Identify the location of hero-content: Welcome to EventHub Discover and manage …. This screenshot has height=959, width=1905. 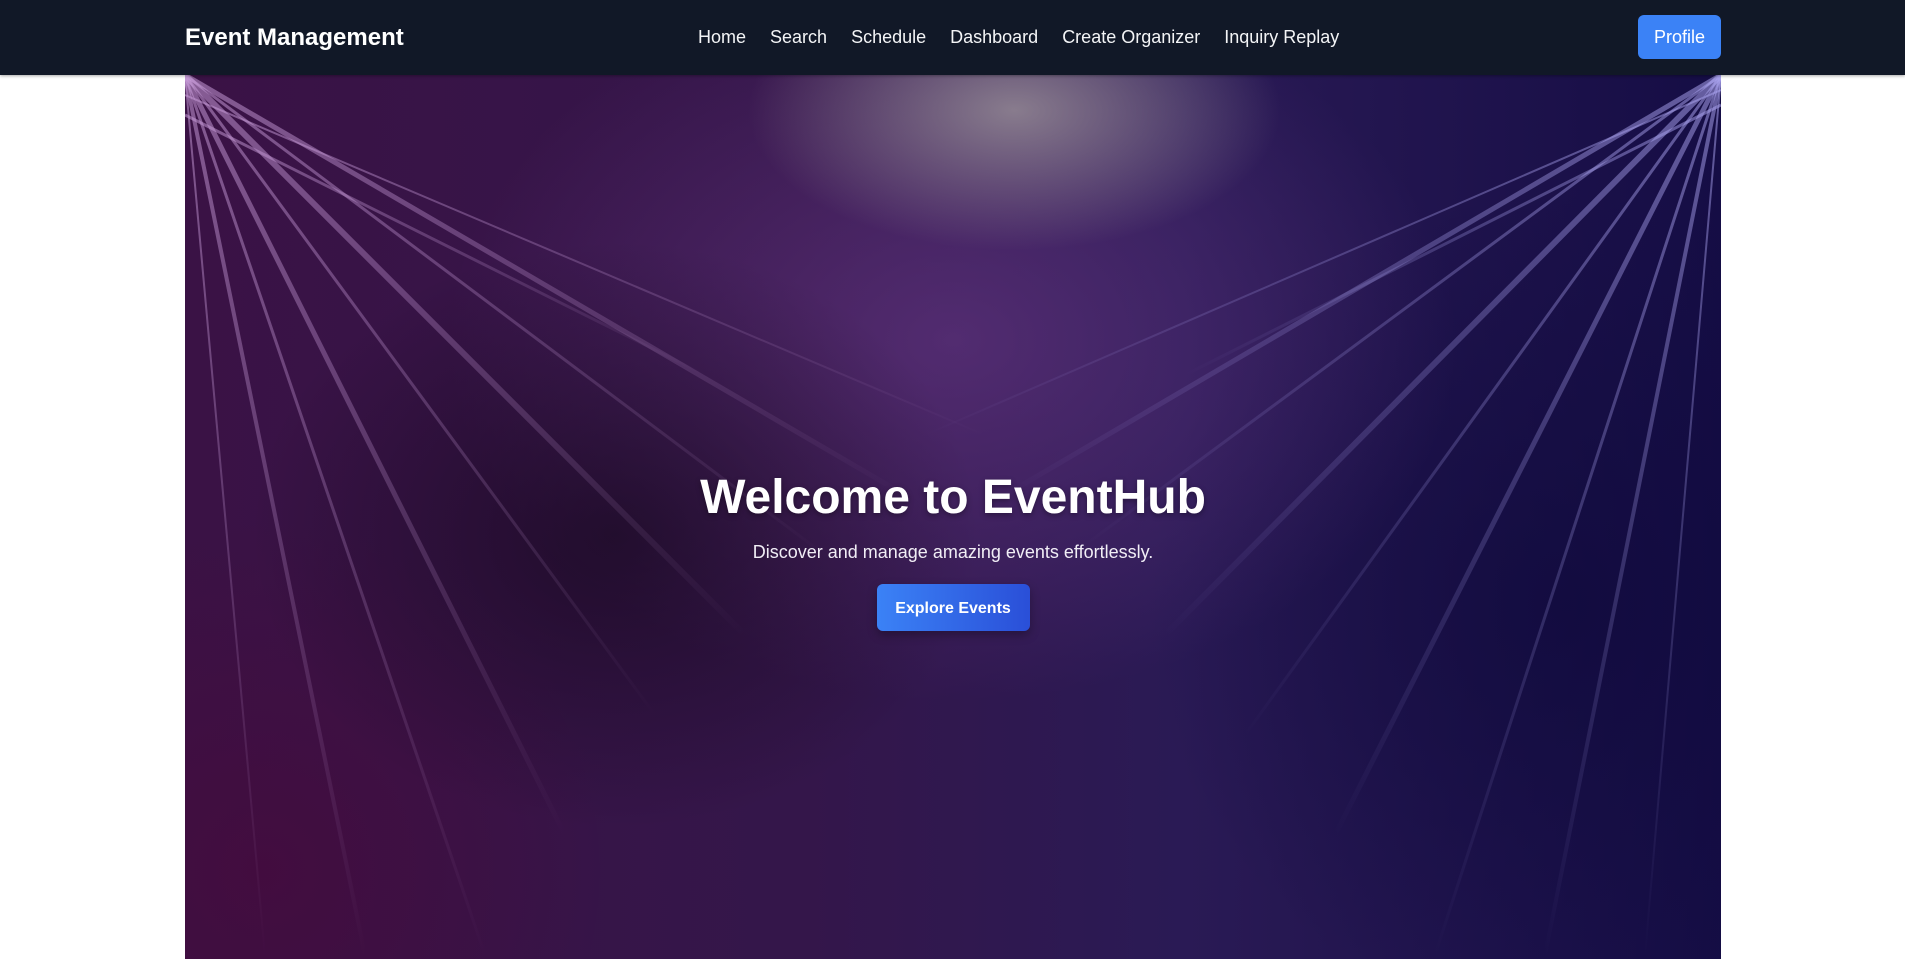
(953, 550).